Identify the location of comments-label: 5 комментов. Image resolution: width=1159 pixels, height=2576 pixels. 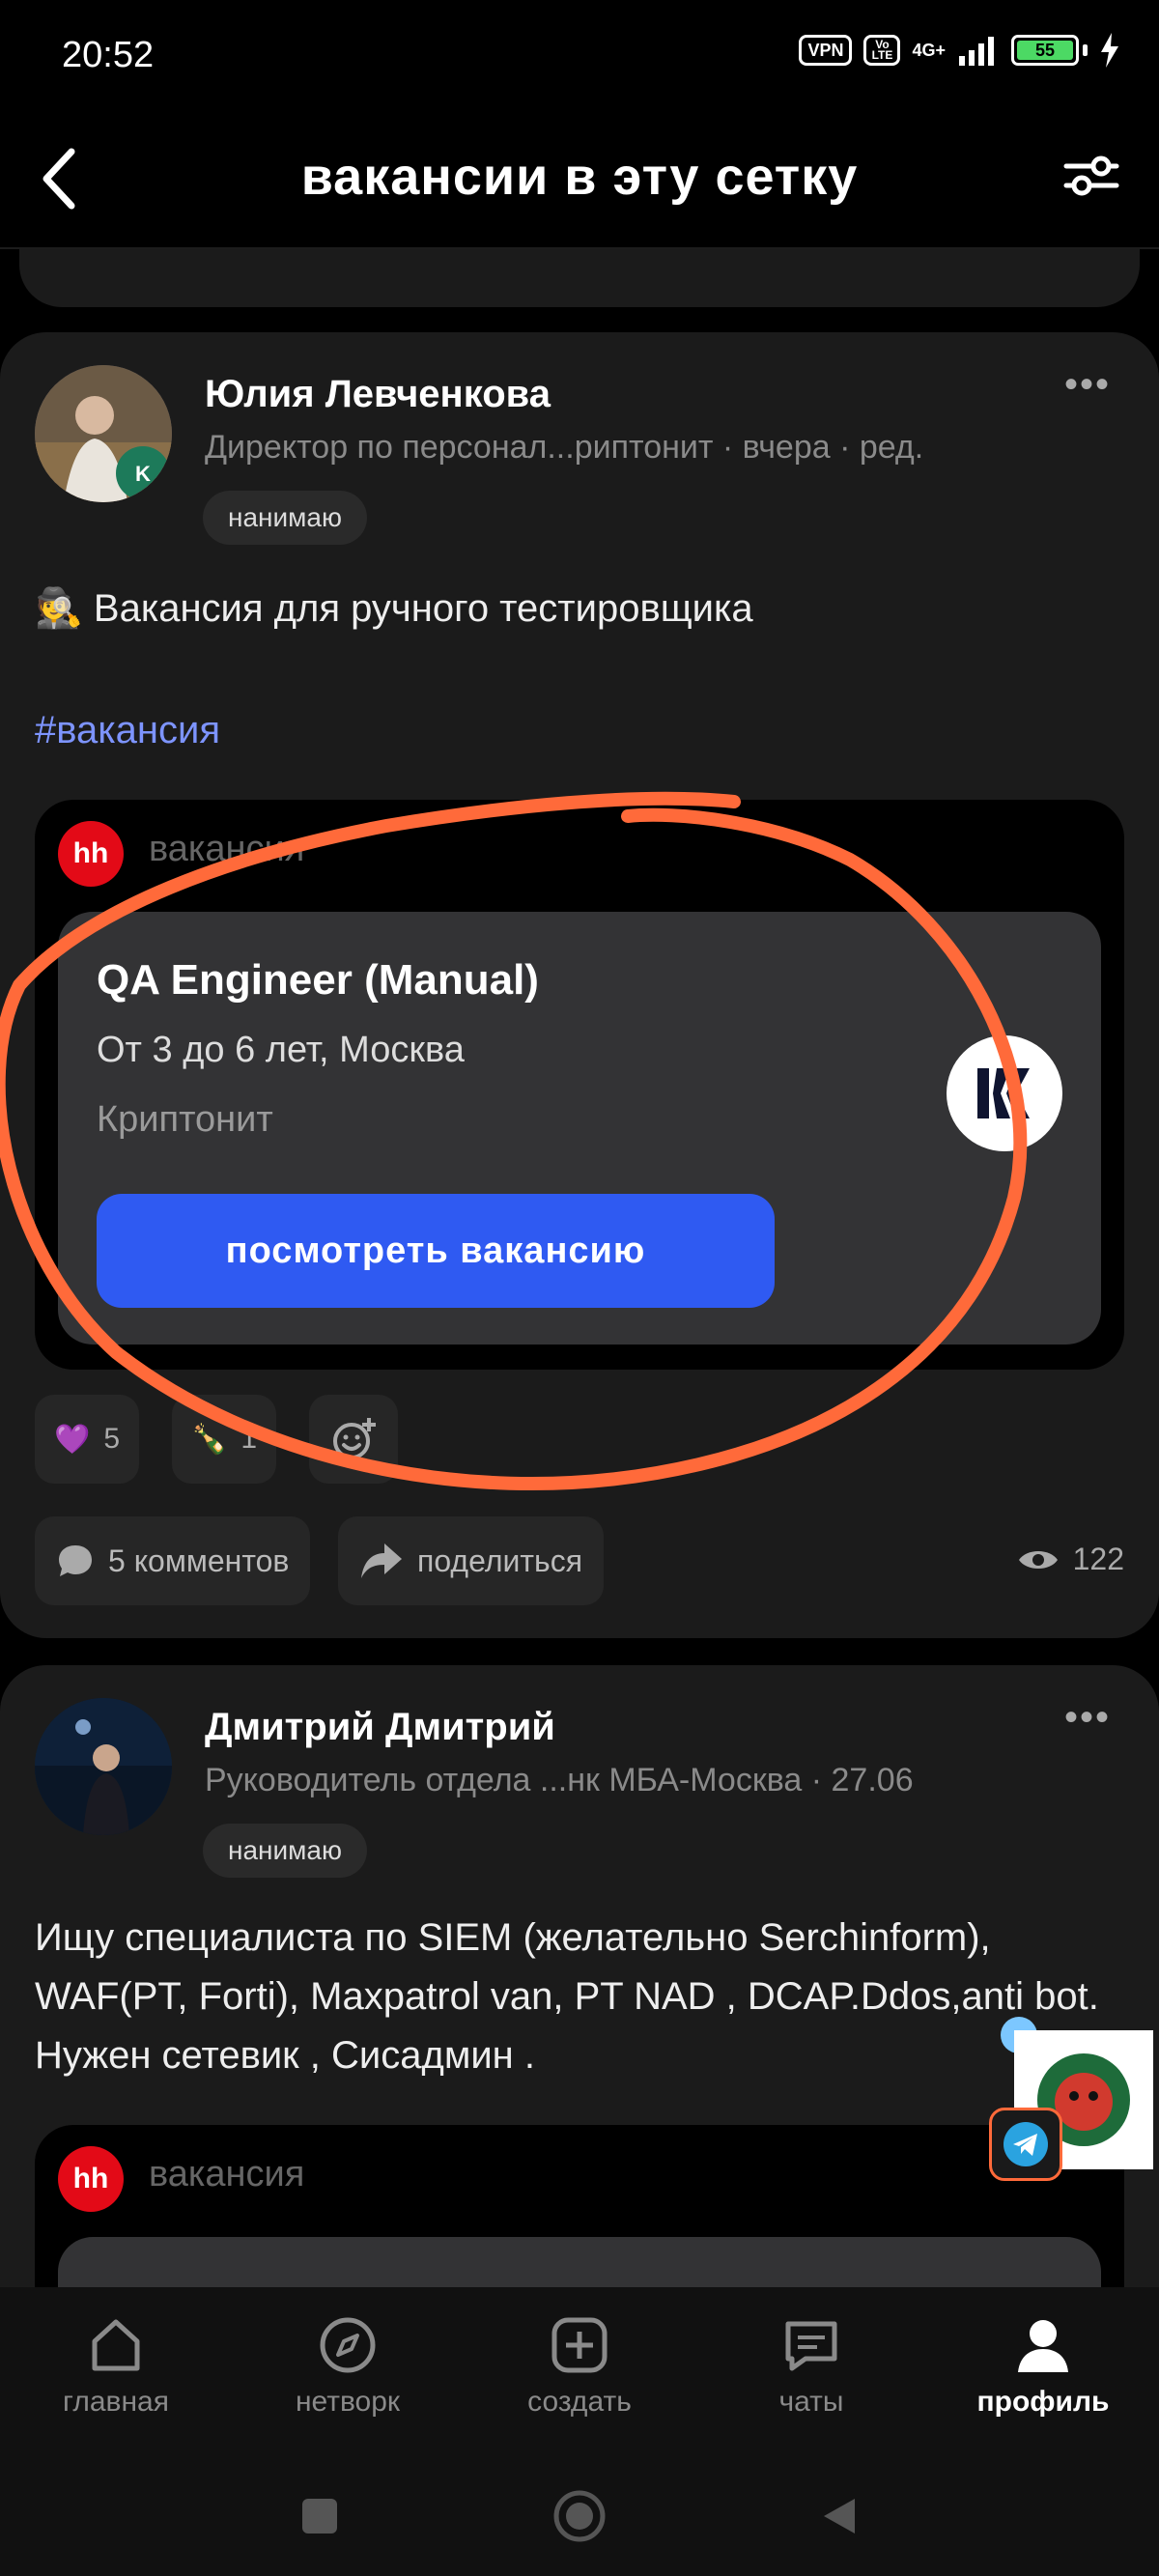
(199, 1560).